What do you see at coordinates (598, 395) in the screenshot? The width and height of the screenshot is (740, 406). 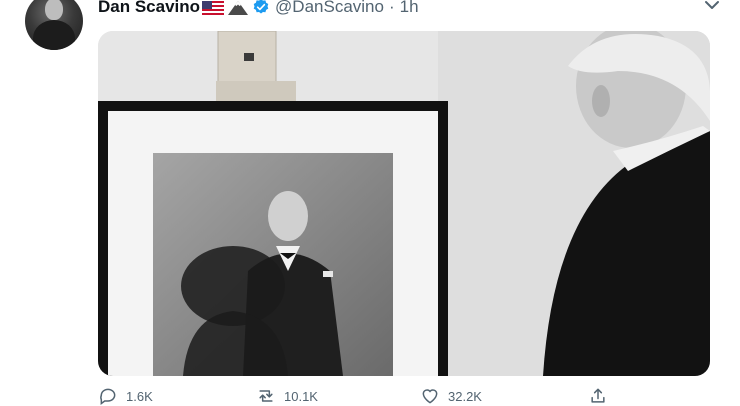 I see `share-icon` at bounding box center [598, 395].